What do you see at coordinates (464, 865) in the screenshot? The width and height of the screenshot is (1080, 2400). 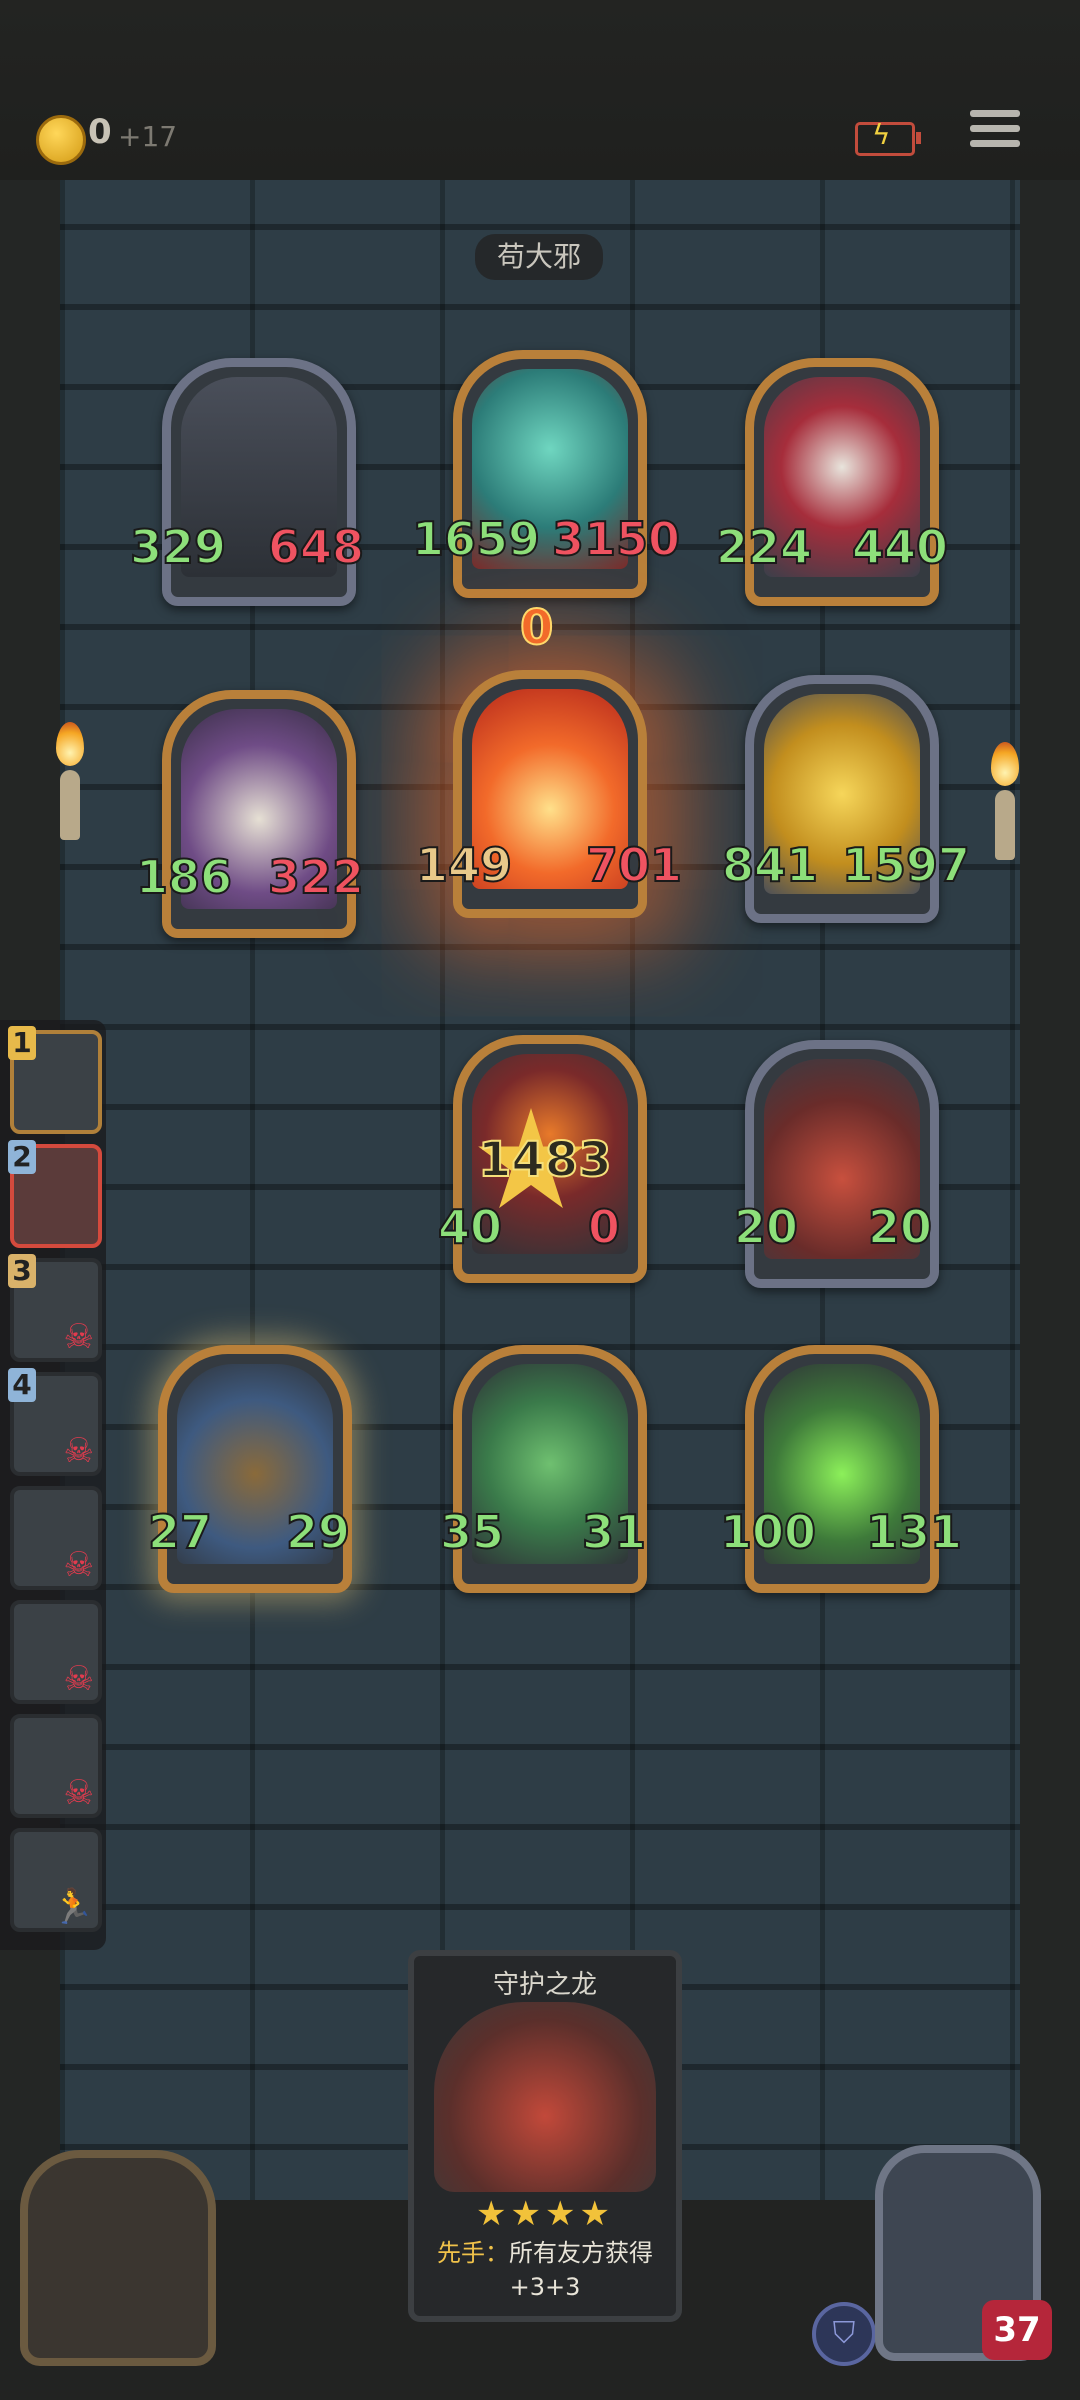 I see `attack-value: 149` at bounding box center [464, 865].